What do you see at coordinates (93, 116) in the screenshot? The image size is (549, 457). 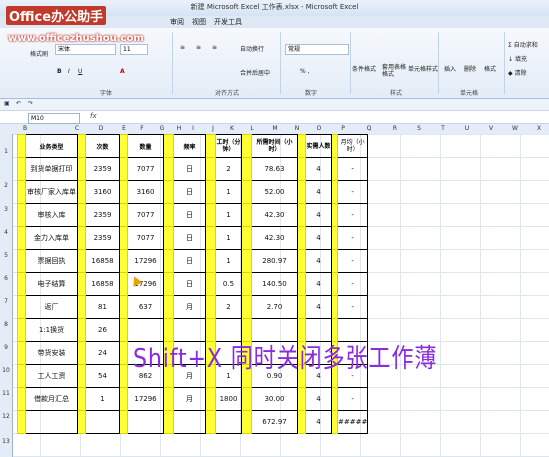 I see `fx-icon: fx` at bounding box center [93, 116].